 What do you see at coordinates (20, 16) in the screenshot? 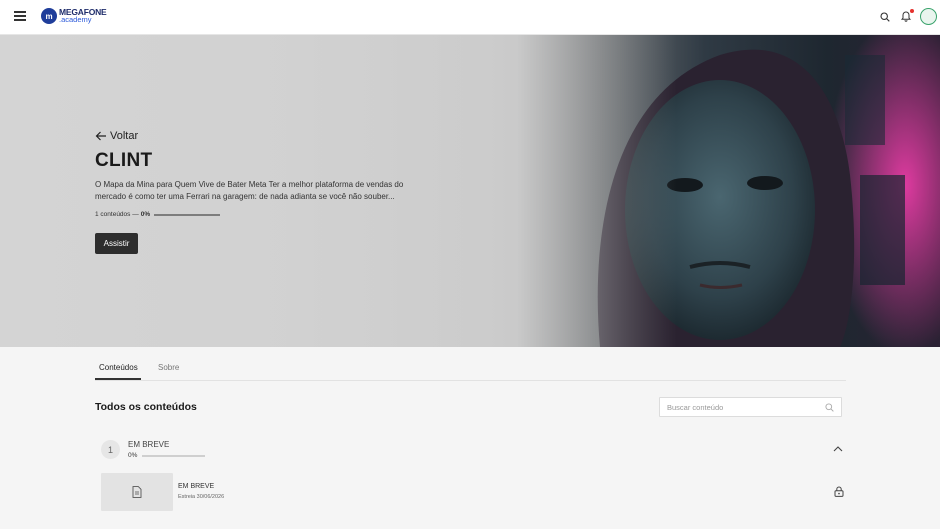
I see `hamburger-icon` at bounding box center [20, 16].